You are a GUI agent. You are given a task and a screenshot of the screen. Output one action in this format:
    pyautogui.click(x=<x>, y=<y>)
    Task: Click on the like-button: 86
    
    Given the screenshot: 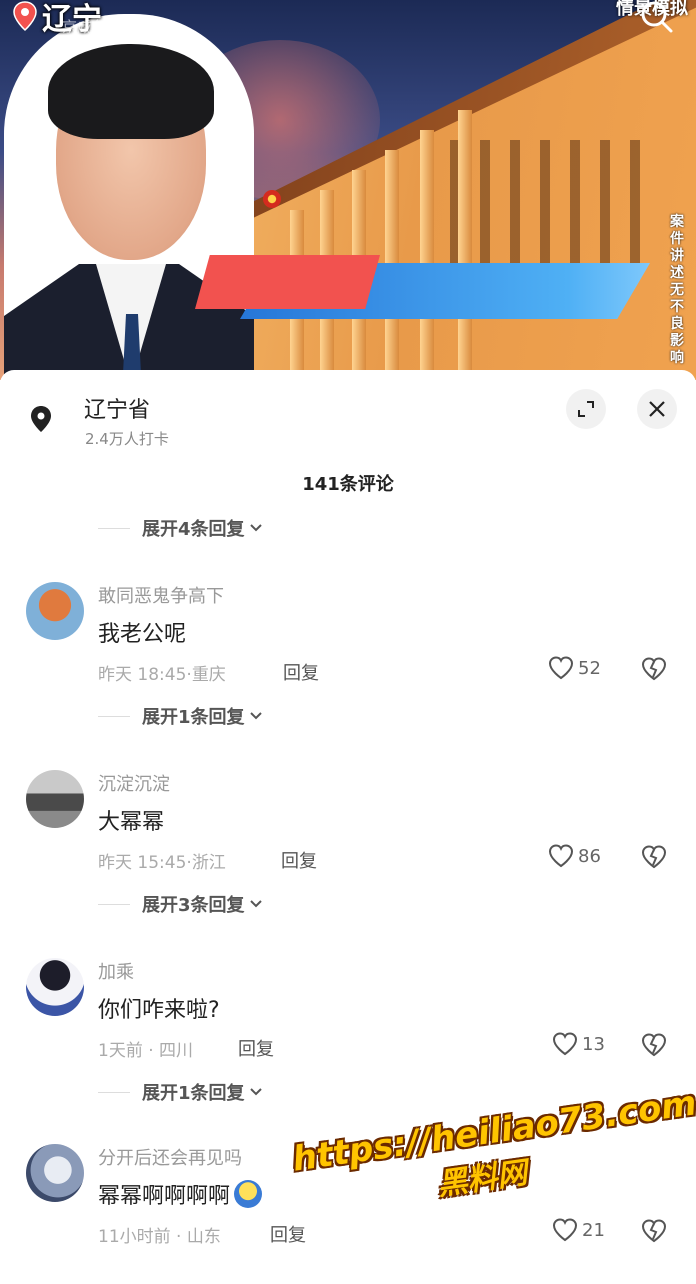 What is the action you would take?
    pyautogui.click(x=574, y=856)
    